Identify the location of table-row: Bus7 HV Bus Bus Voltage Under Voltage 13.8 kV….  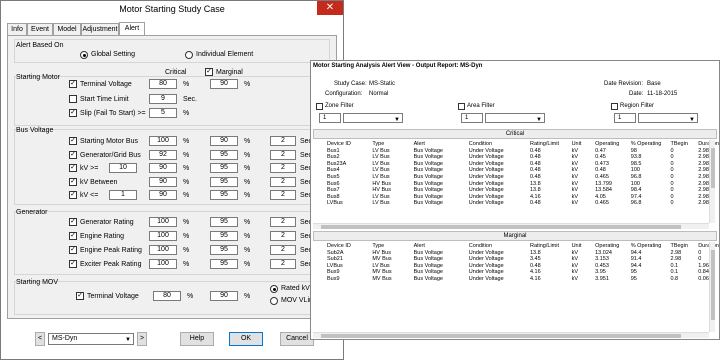
(523, 190).